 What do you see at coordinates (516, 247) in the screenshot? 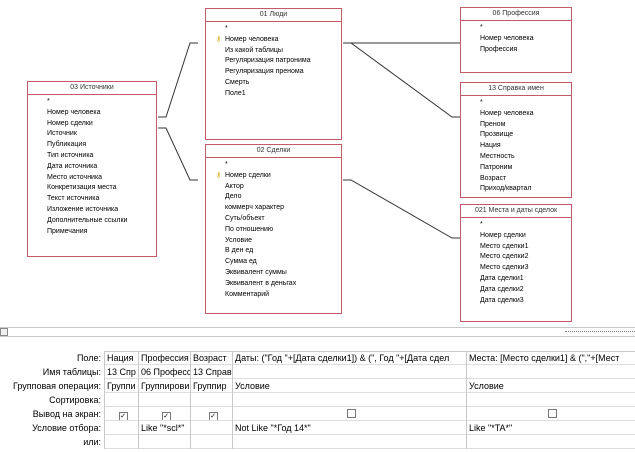
I see `field-item: Место сделки1` at bounding box center [516, 247].